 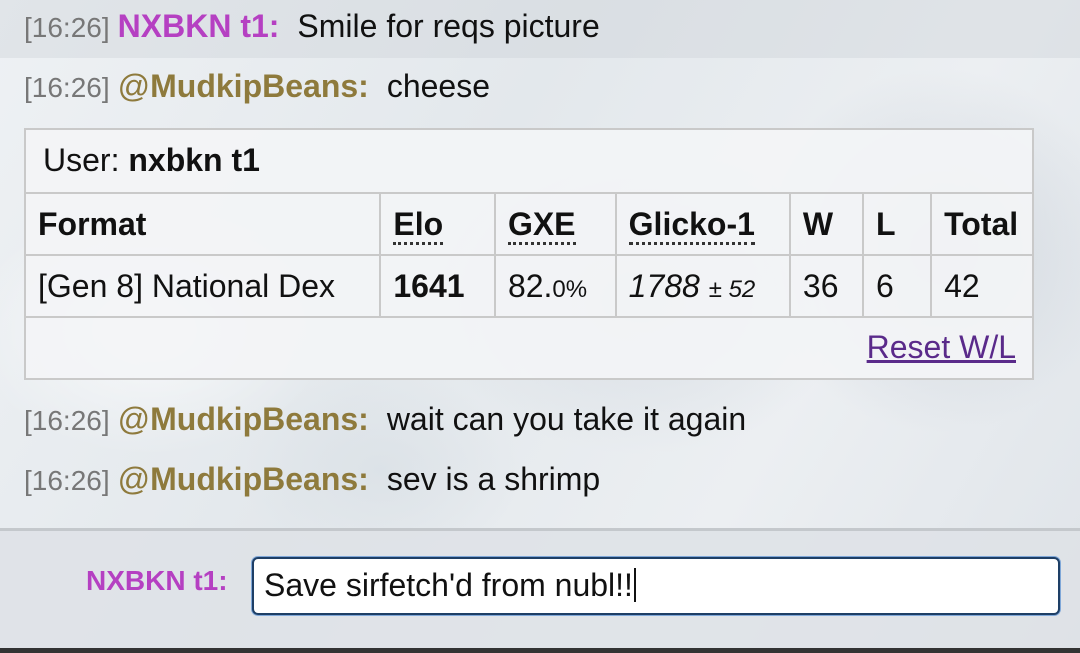 I want to click on user-name: nxbkn t1, so click(x=194, y=160).